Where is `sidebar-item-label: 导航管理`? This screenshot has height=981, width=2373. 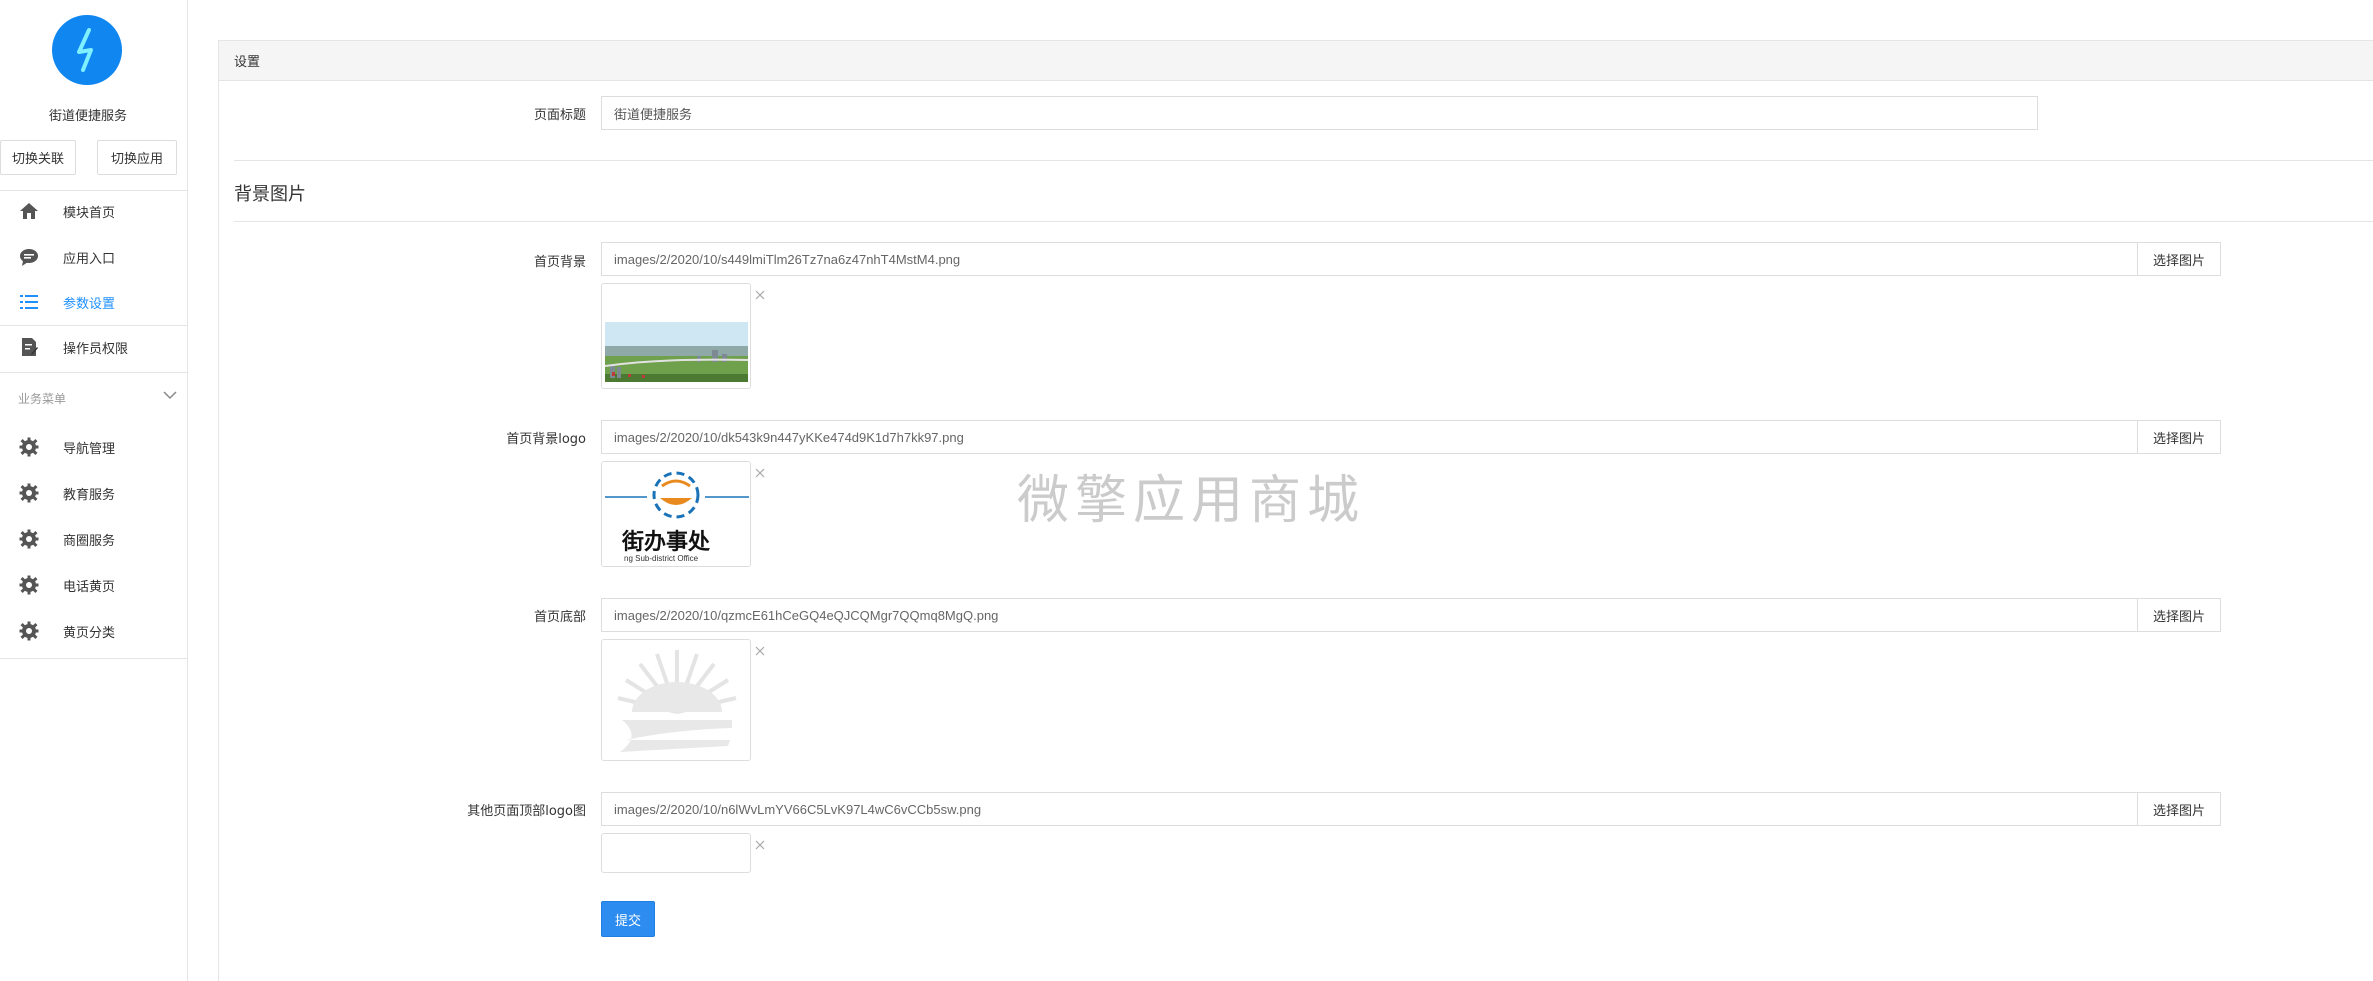 sidebar-item-label: 导航管理 is located at coordinates (89, 449).